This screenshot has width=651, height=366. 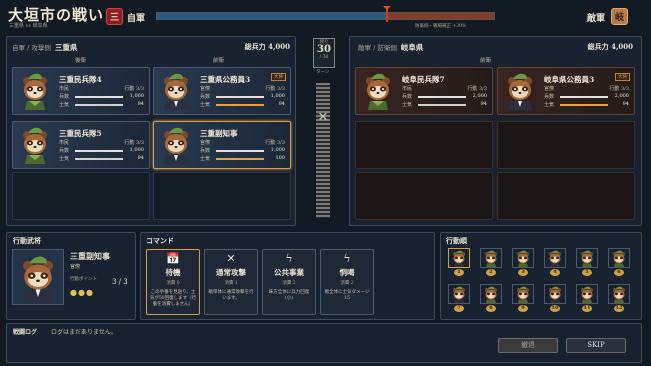 What do you see at coordinates (173, 272) in the screenshot?
I see `command-name: 待機` at bounding box center [173, 272].